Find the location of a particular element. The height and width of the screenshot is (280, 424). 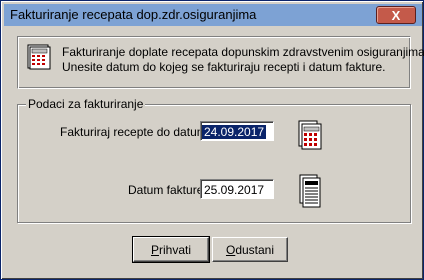

cancel-button: Odustani is located at coordinates (250, 249).